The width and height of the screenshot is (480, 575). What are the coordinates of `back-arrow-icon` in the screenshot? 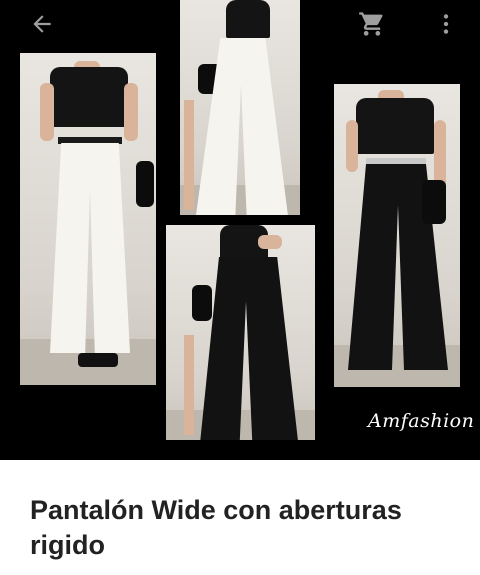 It's located at (42, 24).